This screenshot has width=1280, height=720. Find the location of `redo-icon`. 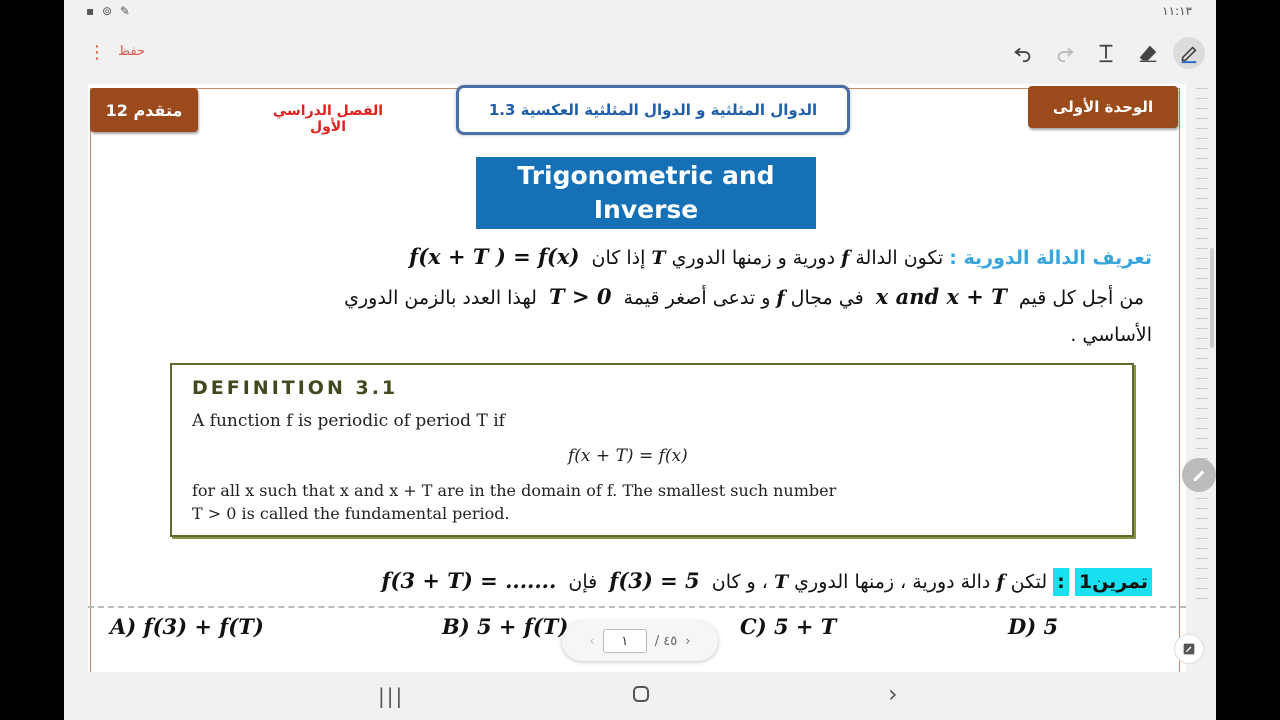

redo-icon is located at coordinates (1065, 55).